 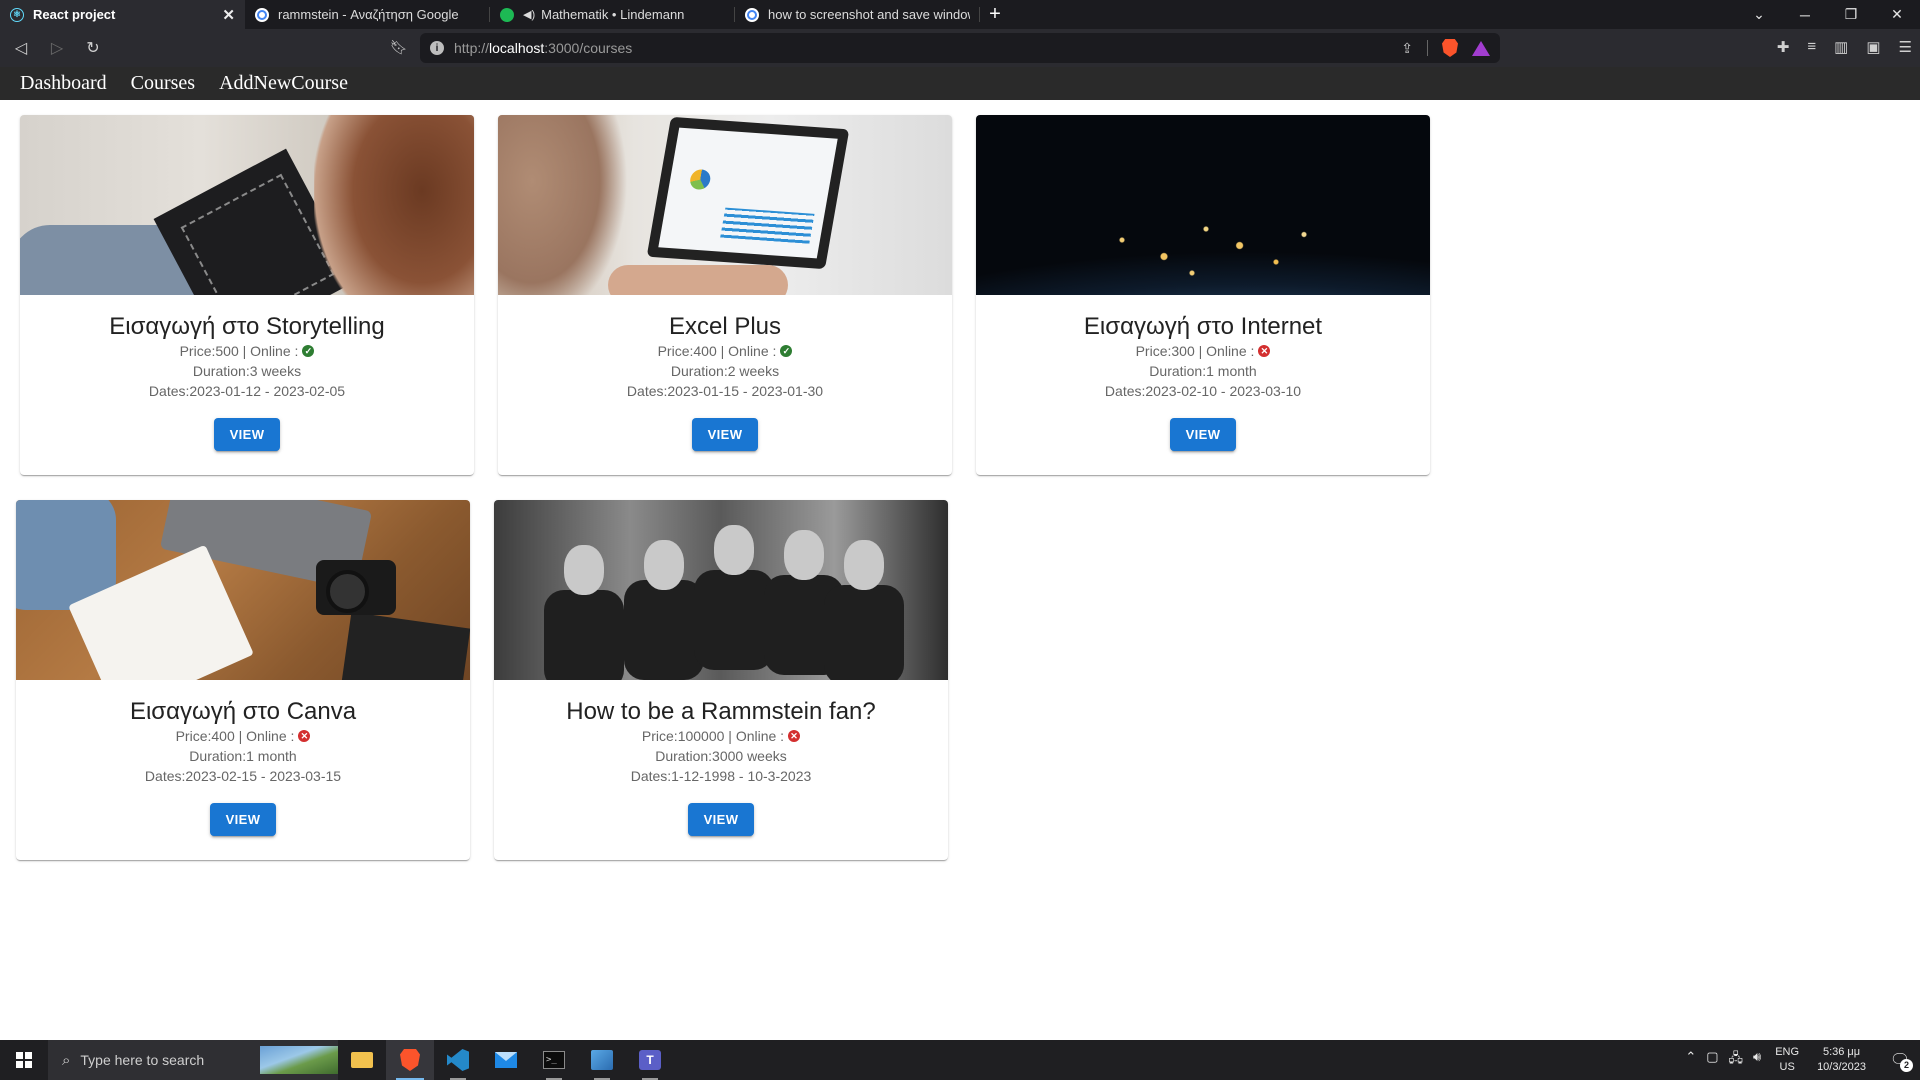 I want to click on tab-spotify: ◀) Mathematik • Lindemann, so click(x=612, y=14).